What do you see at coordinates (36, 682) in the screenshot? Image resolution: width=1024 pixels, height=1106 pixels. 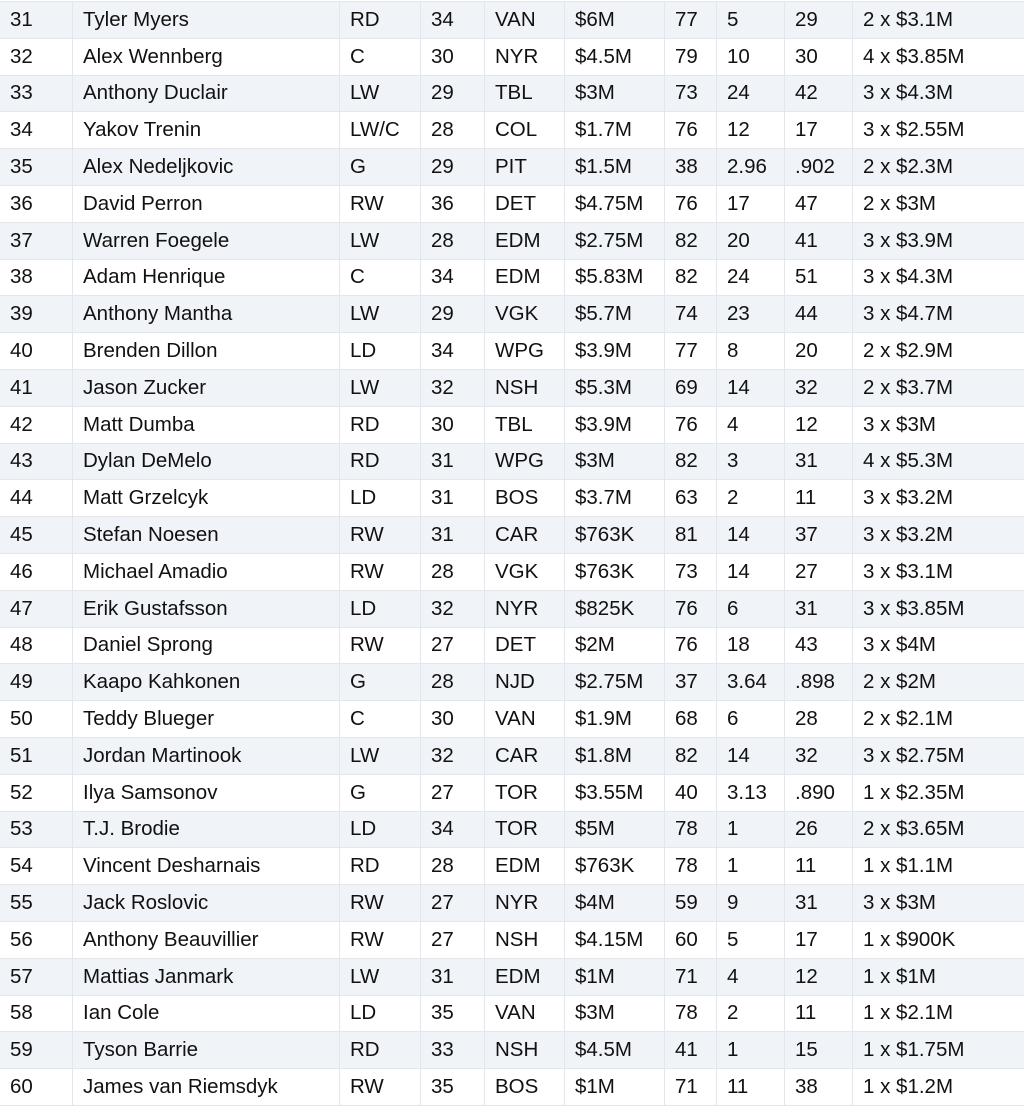 I see `cell-rank: 49` at bounding box center [36, 682].